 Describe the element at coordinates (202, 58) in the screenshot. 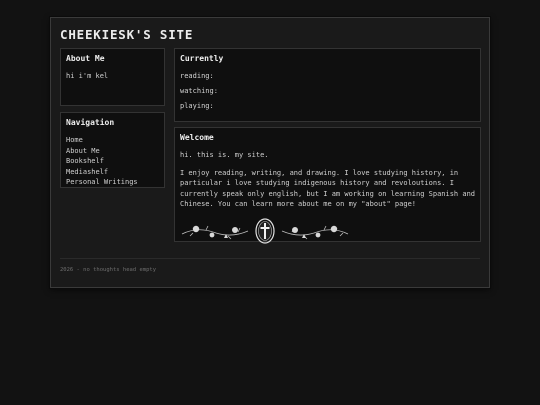

I see `currently-heading: Currently` at that location.